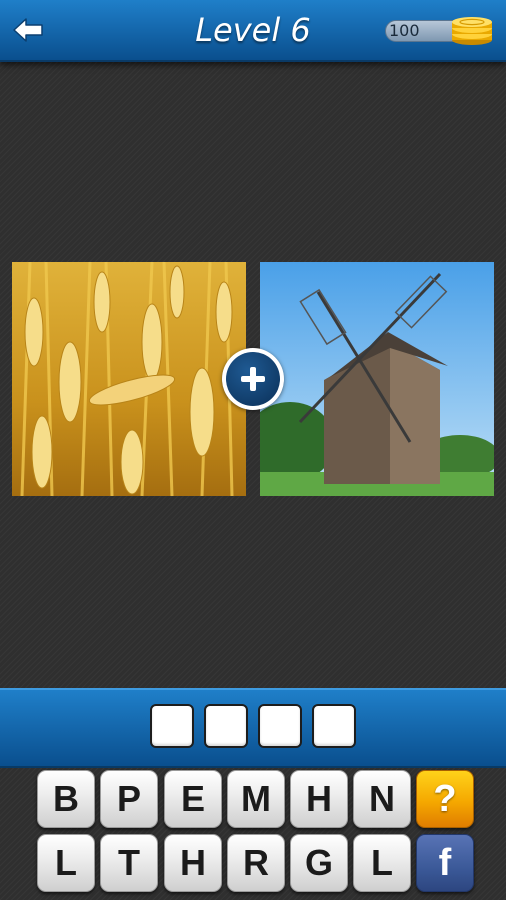  What do you see at coordinates (66, 799) in the screenshot?
I see `letter-key: B` at bounding box center [66, 799].